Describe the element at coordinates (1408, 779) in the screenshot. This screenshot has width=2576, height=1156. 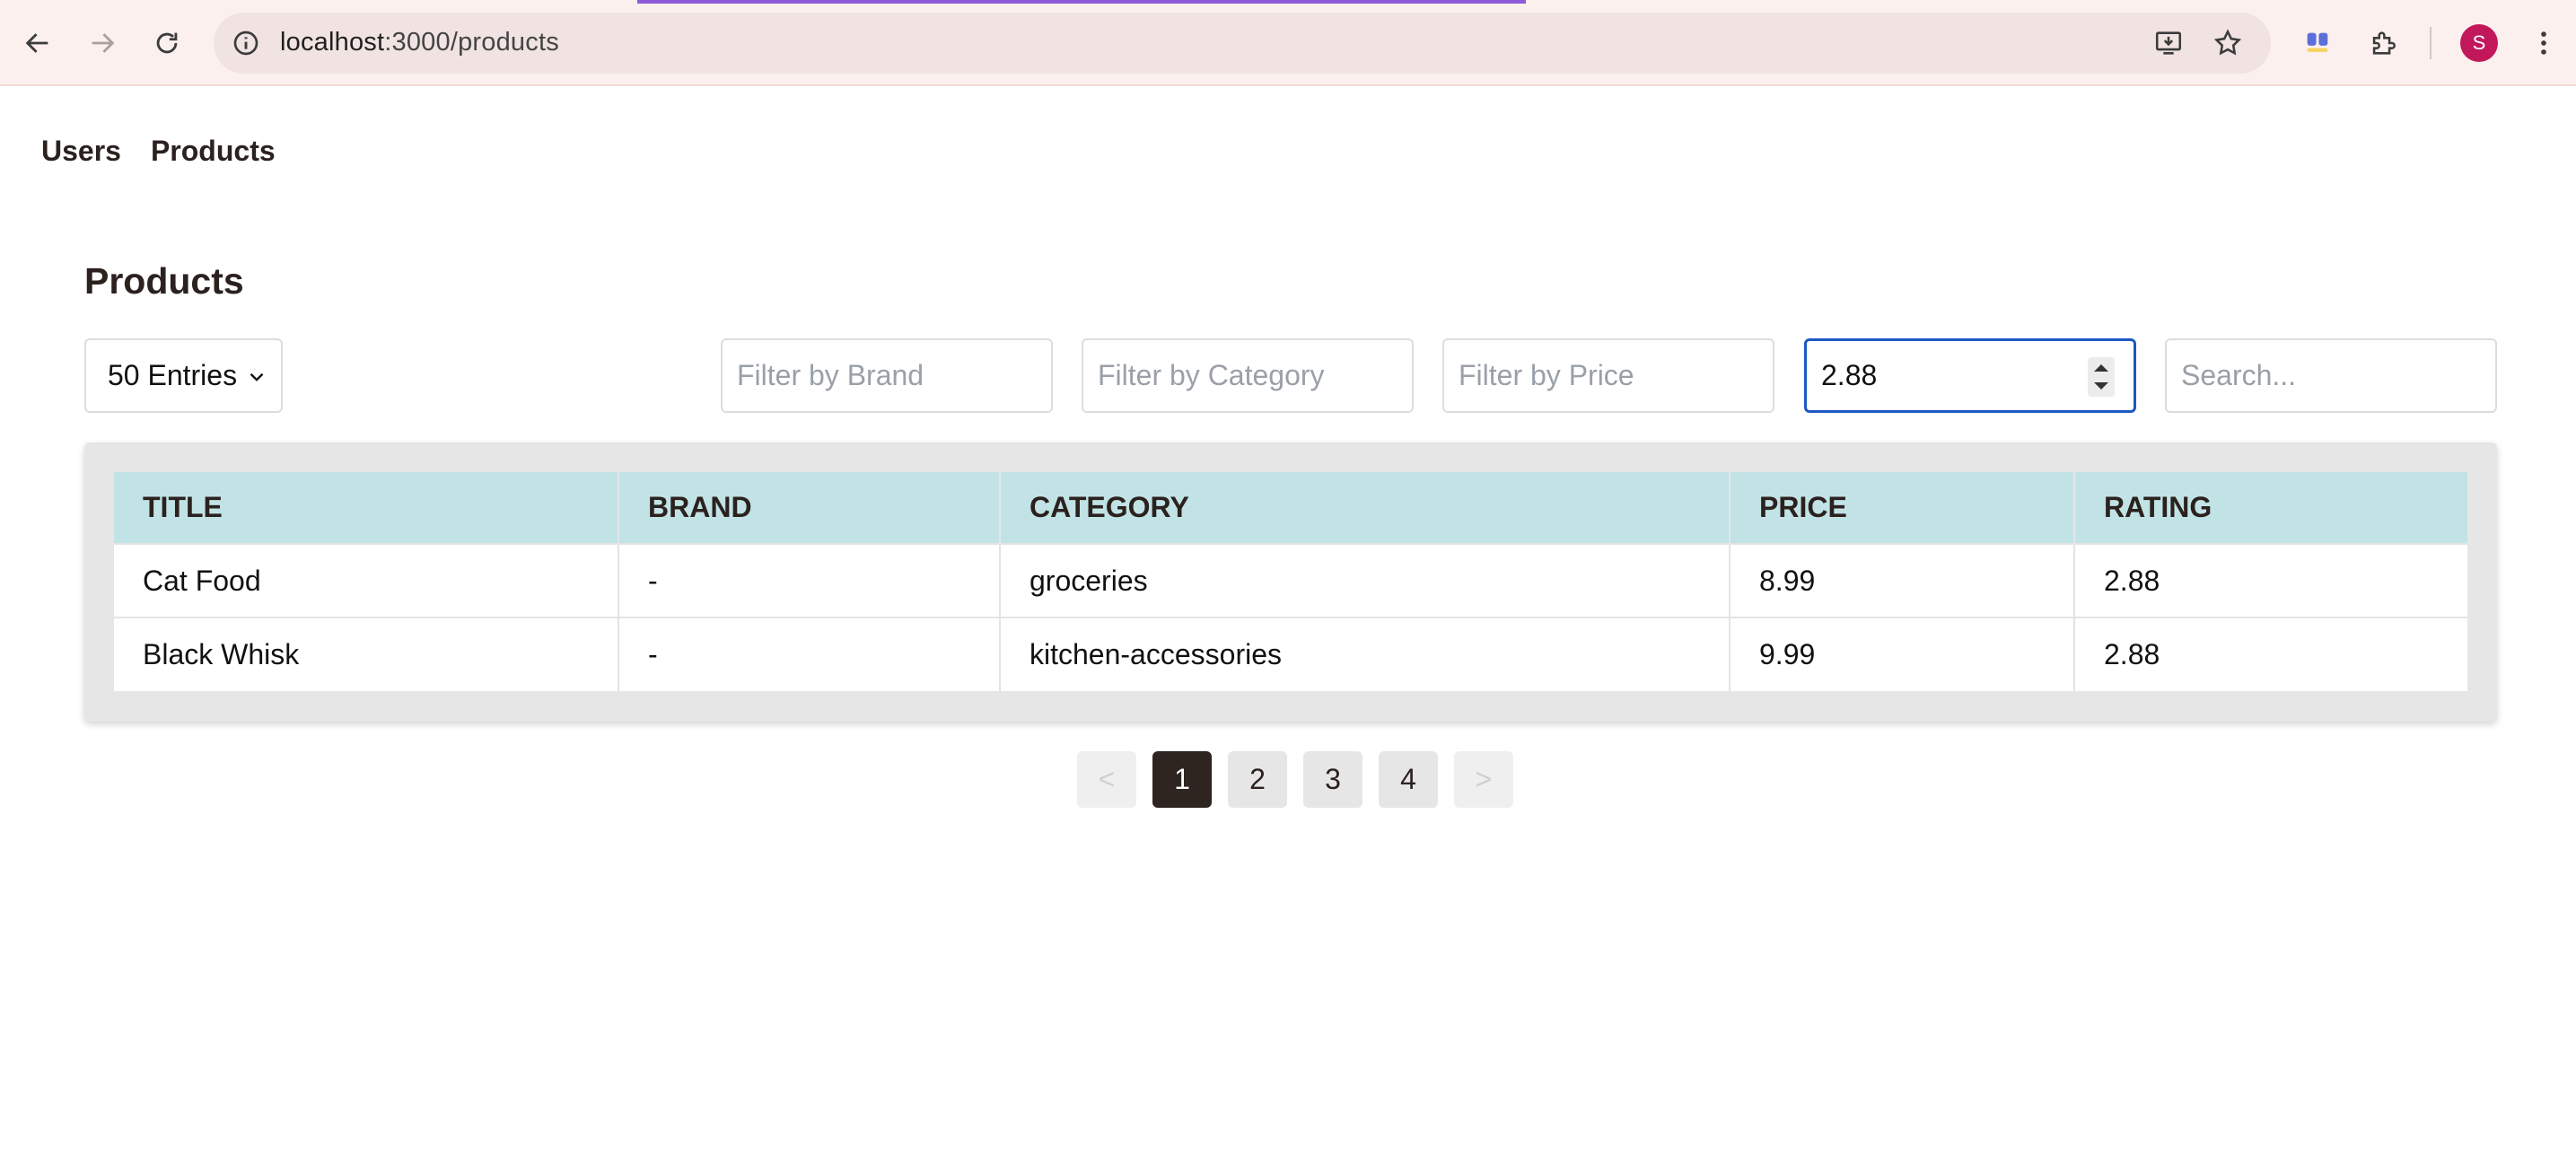
I see `page-button-4: 4` at that location.